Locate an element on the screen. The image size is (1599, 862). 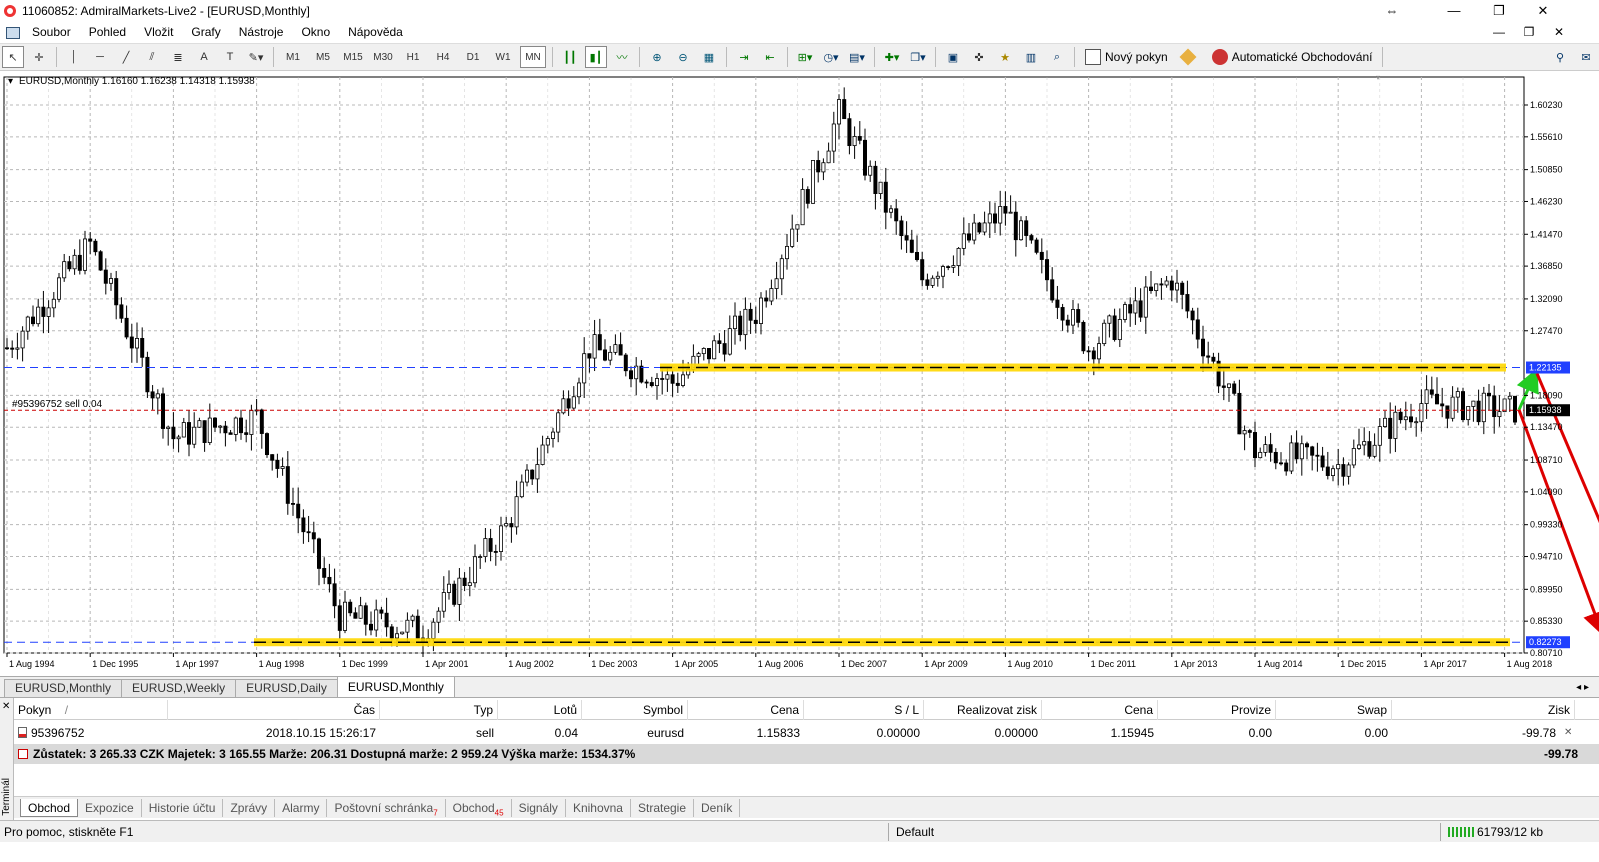
mdi-minimize-button: — is located at coordinates (1499, 32).